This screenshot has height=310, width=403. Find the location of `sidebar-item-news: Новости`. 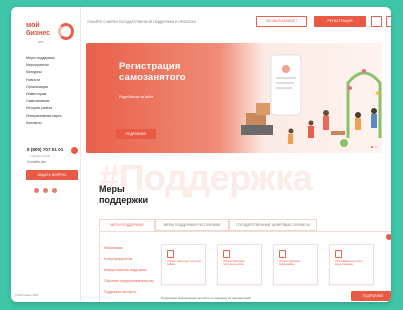

sidebar-item-news: Новости is located at coordinates (52, 80).